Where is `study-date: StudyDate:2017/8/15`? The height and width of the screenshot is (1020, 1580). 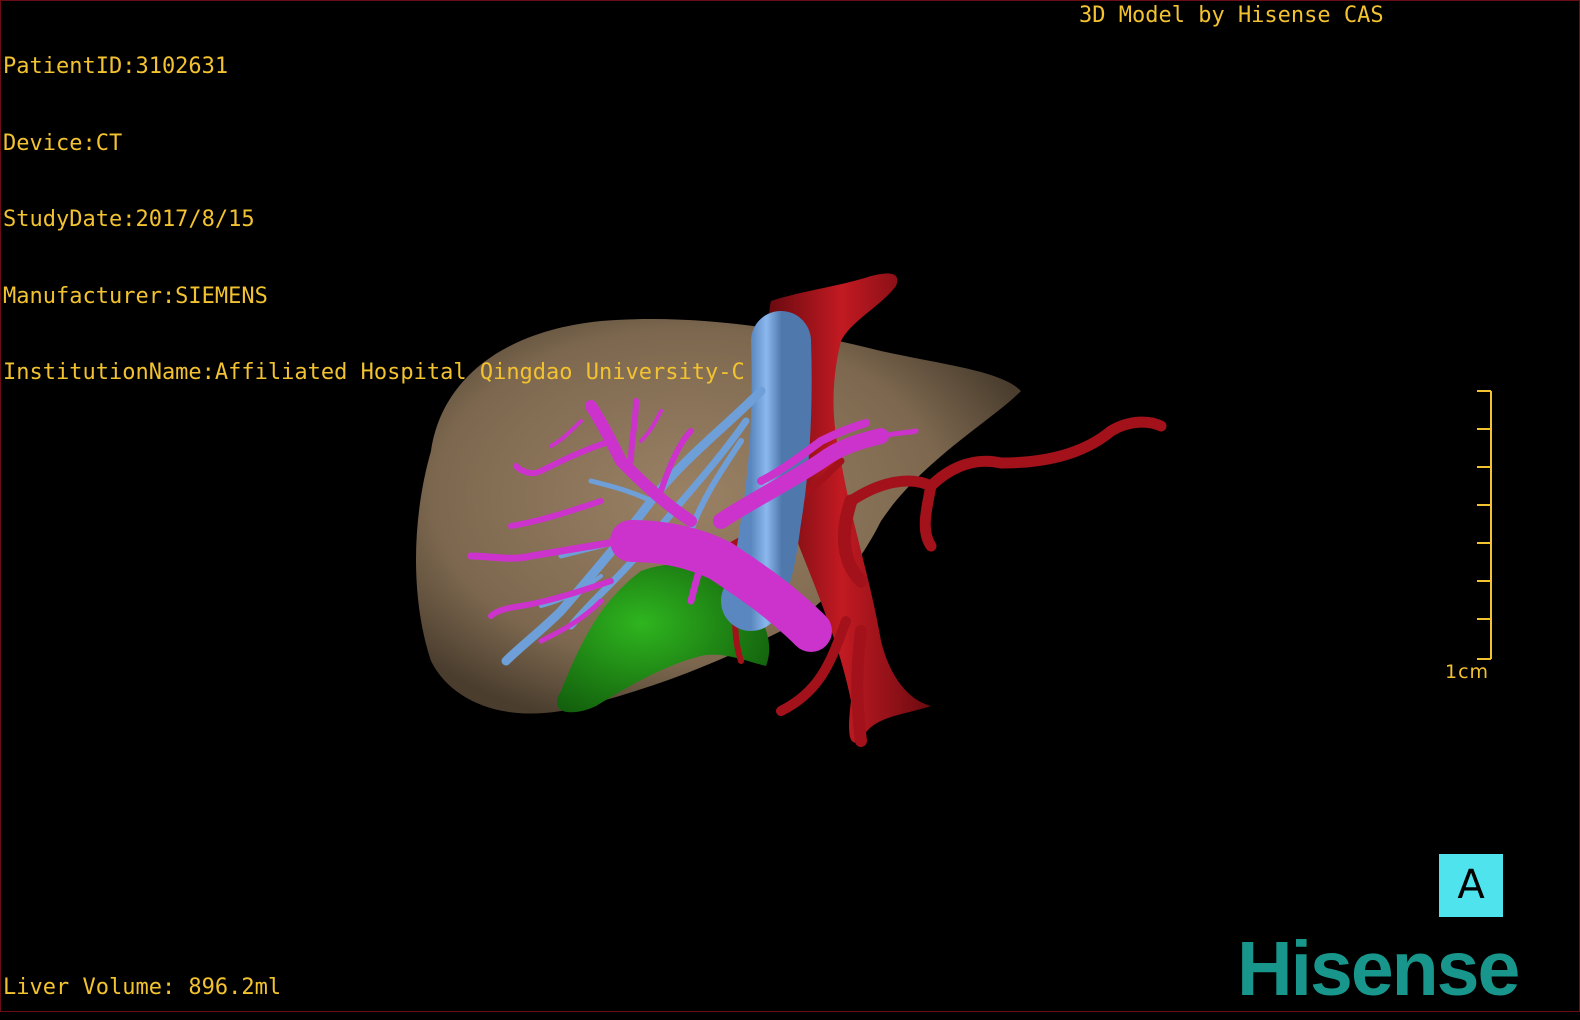
study-date: StudyDate:2017/8/15 is located at coordinates (129, 219).